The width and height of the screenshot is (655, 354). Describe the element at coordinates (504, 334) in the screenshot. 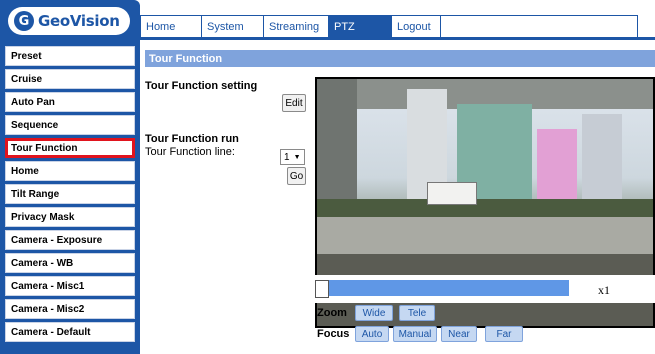

I see `focus-far-button: Far` at that location.